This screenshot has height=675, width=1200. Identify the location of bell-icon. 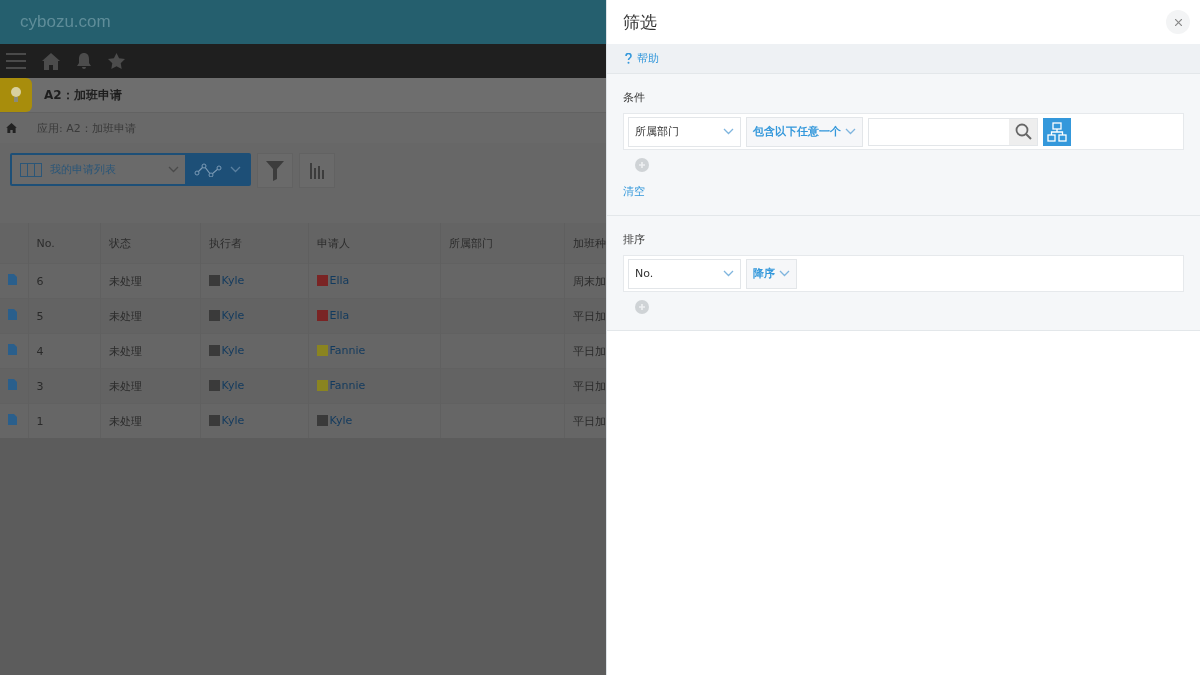
(84, 61).